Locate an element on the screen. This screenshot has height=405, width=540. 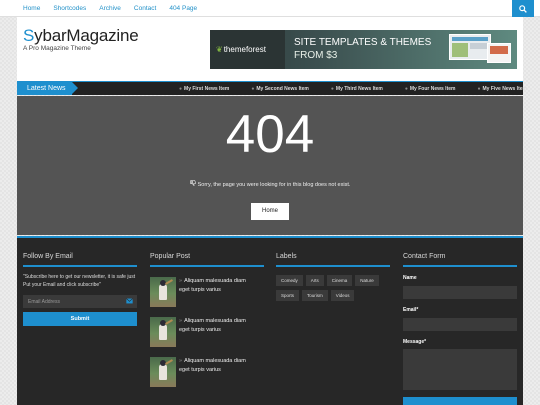
news-item: ● My Third News Item is located at coordinates (357, 89).